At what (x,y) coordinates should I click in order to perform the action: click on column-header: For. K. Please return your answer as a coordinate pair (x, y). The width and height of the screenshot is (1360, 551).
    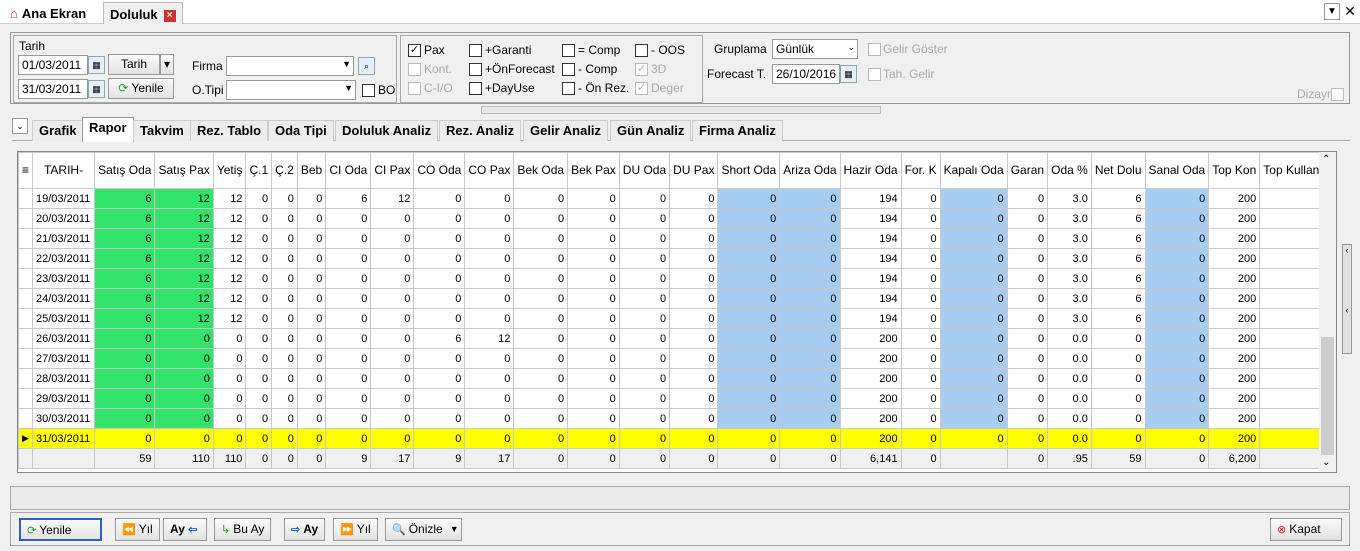
    Looking at the image, I should click on (920, 170).